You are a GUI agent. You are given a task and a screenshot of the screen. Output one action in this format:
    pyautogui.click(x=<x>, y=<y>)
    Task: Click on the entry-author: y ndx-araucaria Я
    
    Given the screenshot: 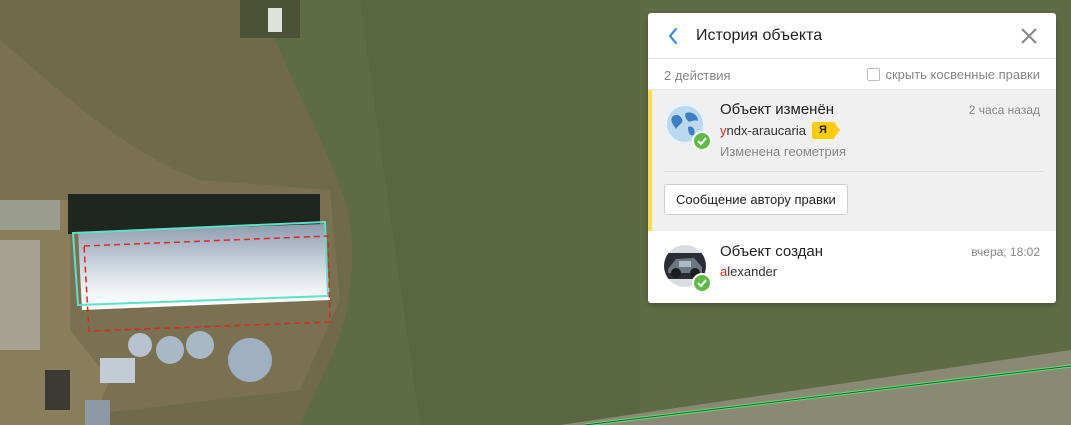 What is the action you would take?
    pyautogui.click(x=780, y=130)
    